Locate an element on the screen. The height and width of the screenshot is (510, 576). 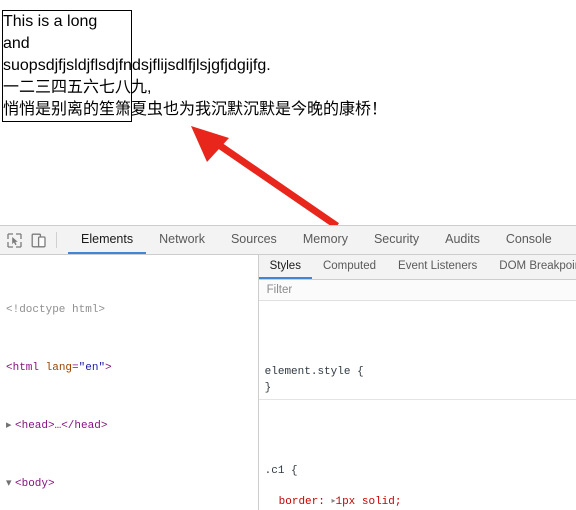
tab-label: Network is located at coordinates (182, 239).